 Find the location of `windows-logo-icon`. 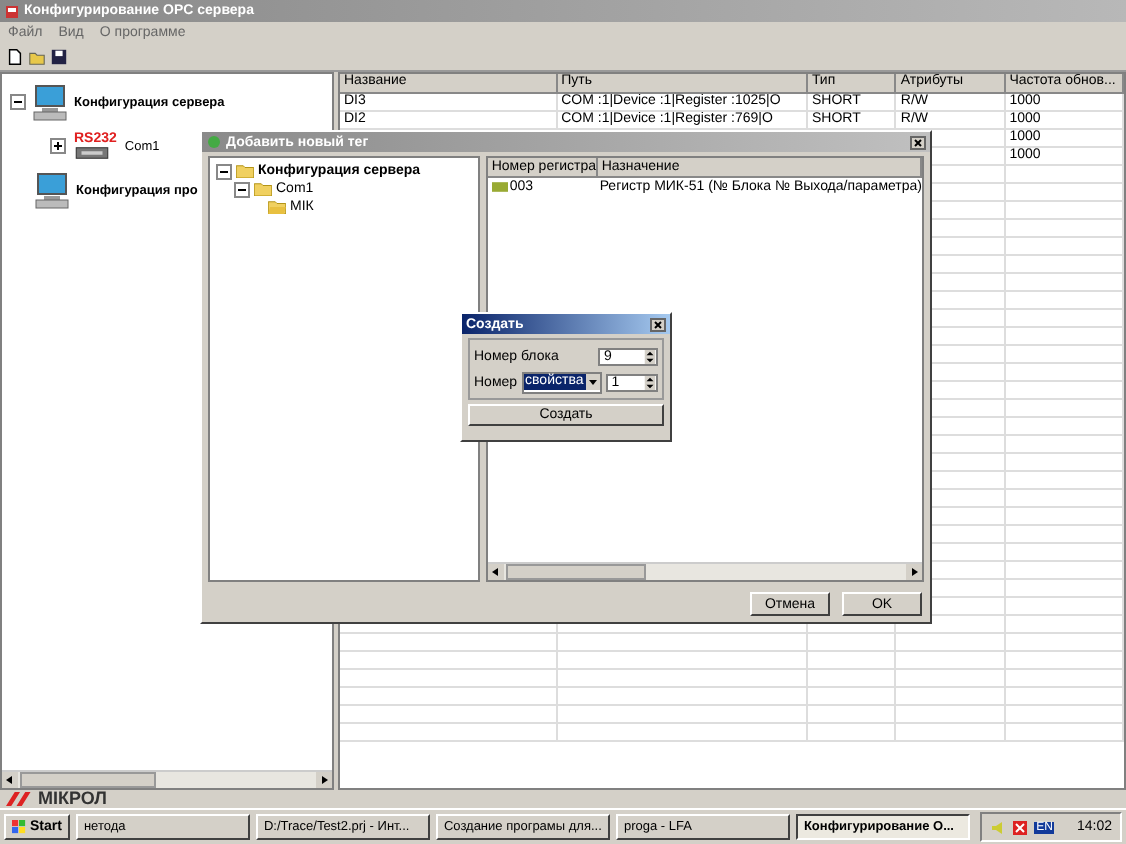

windows-logo-icon is located at coordinates (19, 827).